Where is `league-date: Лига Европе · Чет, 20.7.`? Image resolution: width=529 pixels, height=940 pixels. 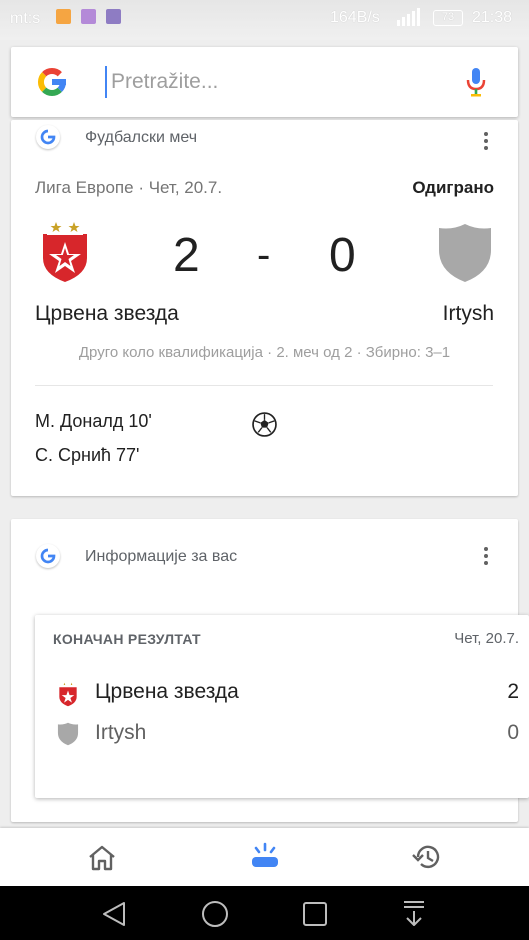 league-date: Лига Европе · Чет, 20.7. is located at coordinates (129, 187).